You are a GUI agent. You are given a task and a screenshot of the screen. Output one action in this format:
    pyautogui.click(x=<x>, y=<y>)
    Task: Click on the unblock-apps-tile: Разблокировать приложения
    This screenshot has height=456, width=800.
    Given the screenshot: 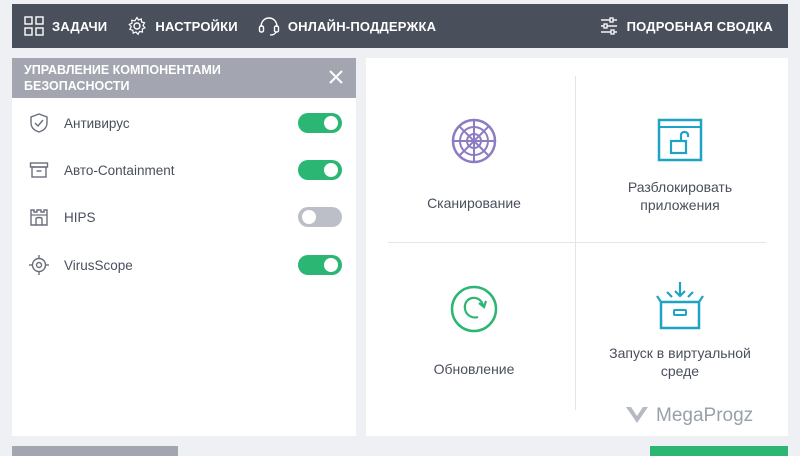 What is the action you would take?
    pyautogui.click(x=680, y=165)
    